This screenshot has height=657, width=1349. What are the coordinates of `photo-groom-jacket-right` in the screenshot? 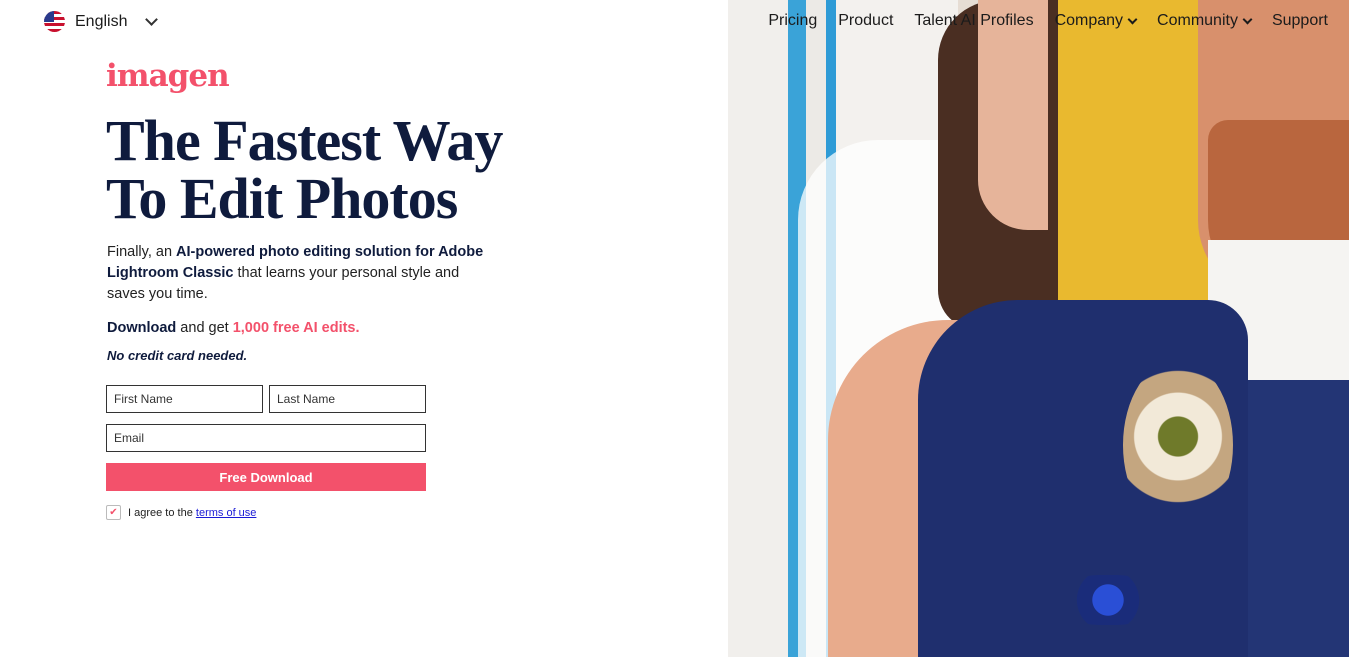 It's located at (1298, 518).